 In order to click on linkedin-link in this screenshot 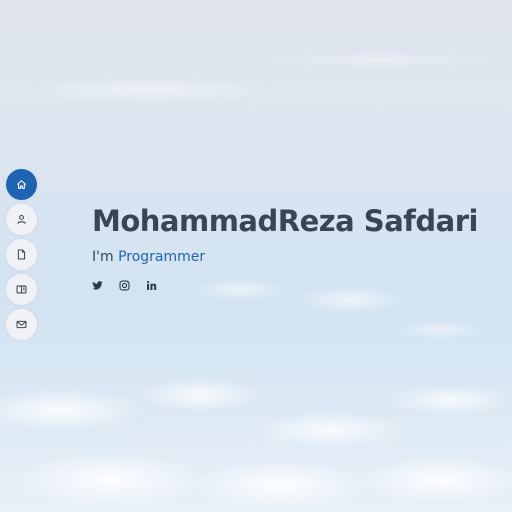, I will do `click(151, 285)`.